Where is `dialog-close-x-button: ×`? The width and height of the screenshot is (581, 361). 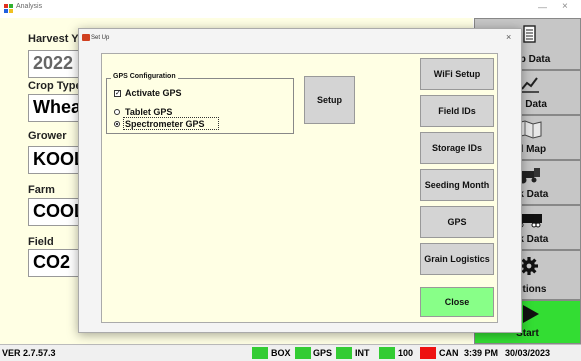 dialog-close-x-button: × is located at coordinates (508, 37).